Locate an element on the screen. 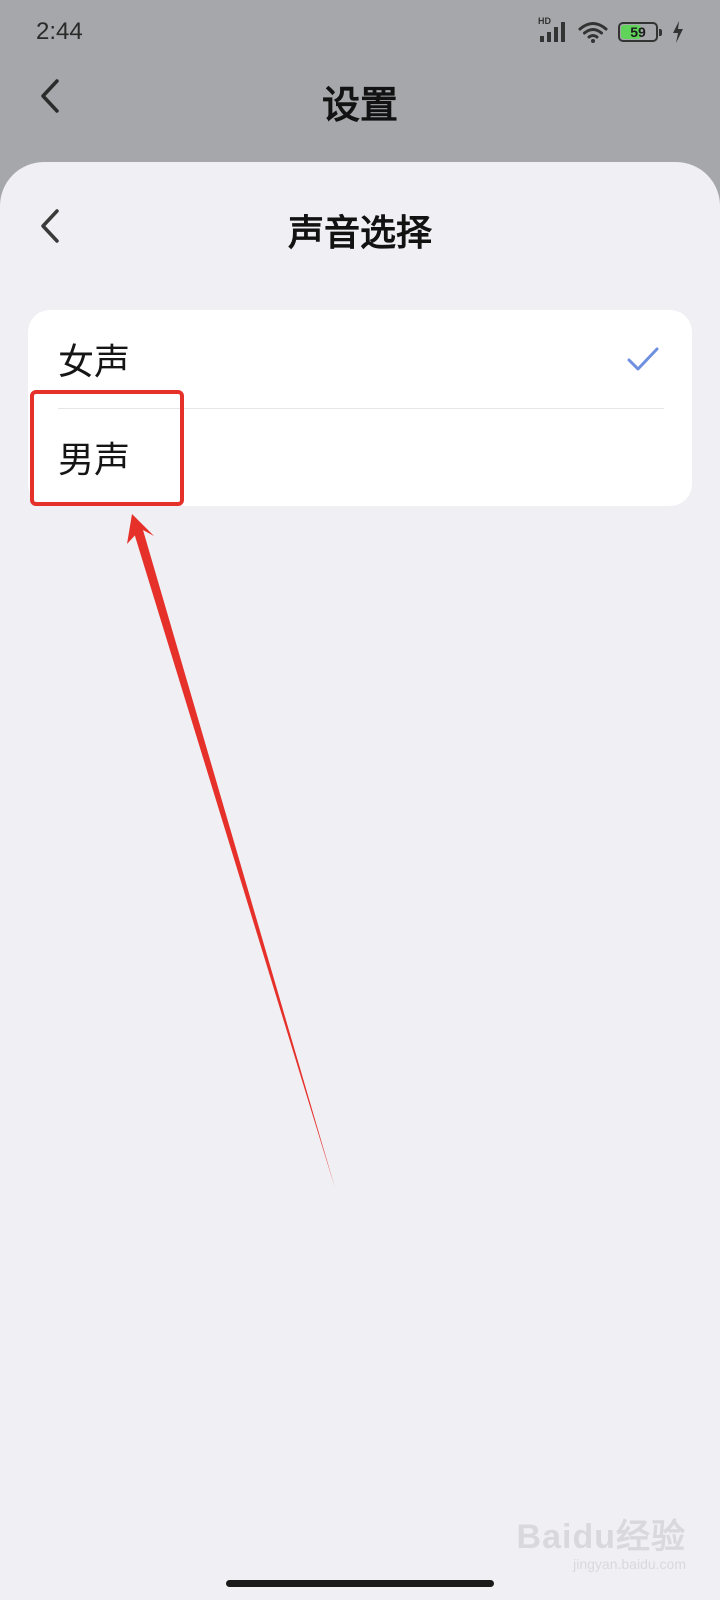 This screenshot has width=720, height=1600. annotation-highlight-box is located at coordinates (107, 448).